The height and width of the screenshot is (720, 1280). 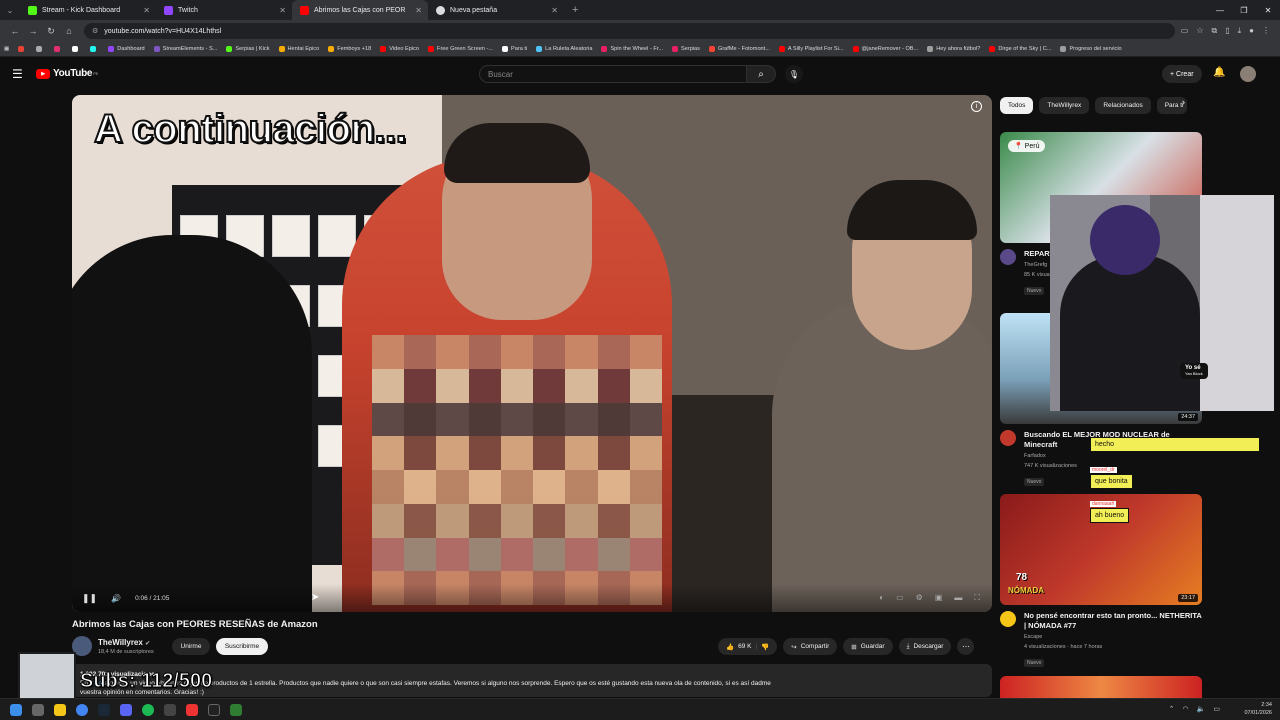 What do you see at coordinates (126, 49) in the screenshot?
I see `bookmark-item: Dashboard` at bounding box center [126, 49].